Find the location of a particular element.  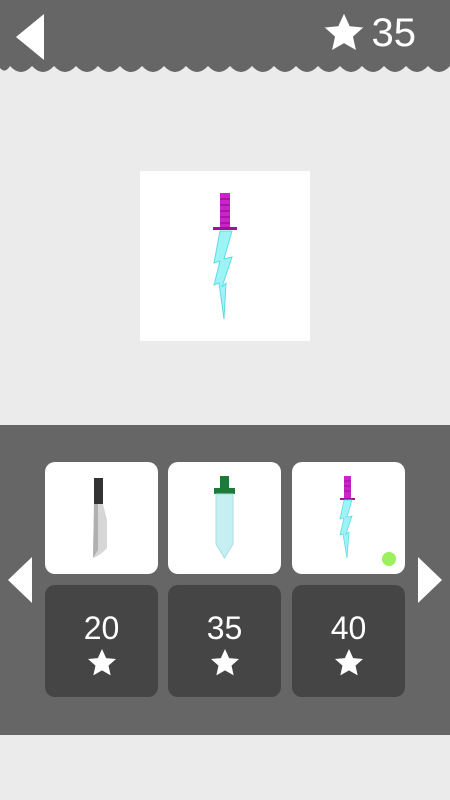

price-button-crystal-sword: 35 is located at coordinates (224, 641).